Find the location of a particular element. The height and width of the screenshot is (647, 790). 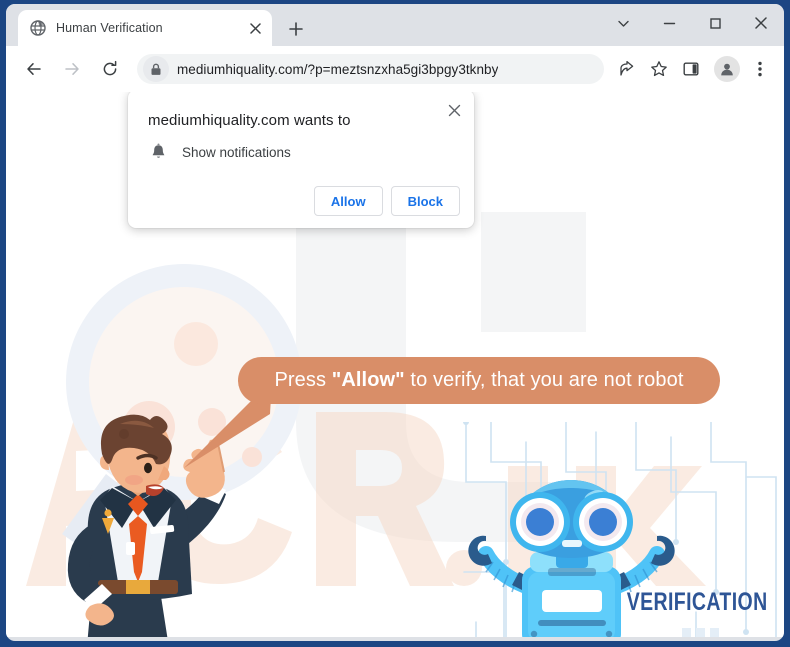

browser-tab: Human Verification is located at coordinates (145, 28).